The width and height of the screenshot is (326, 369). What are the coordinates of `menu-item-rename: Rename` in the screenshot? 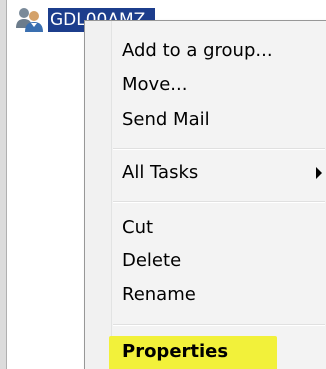 It's located at (159, 295).